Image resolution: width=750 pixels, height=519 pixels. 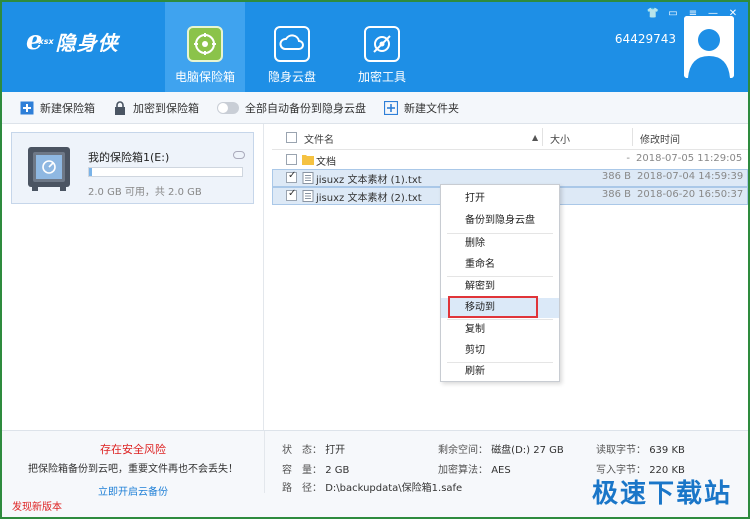 I want to click on encrypt-to-vault-button: 加密到保险箱, so click(x=156, y=108).